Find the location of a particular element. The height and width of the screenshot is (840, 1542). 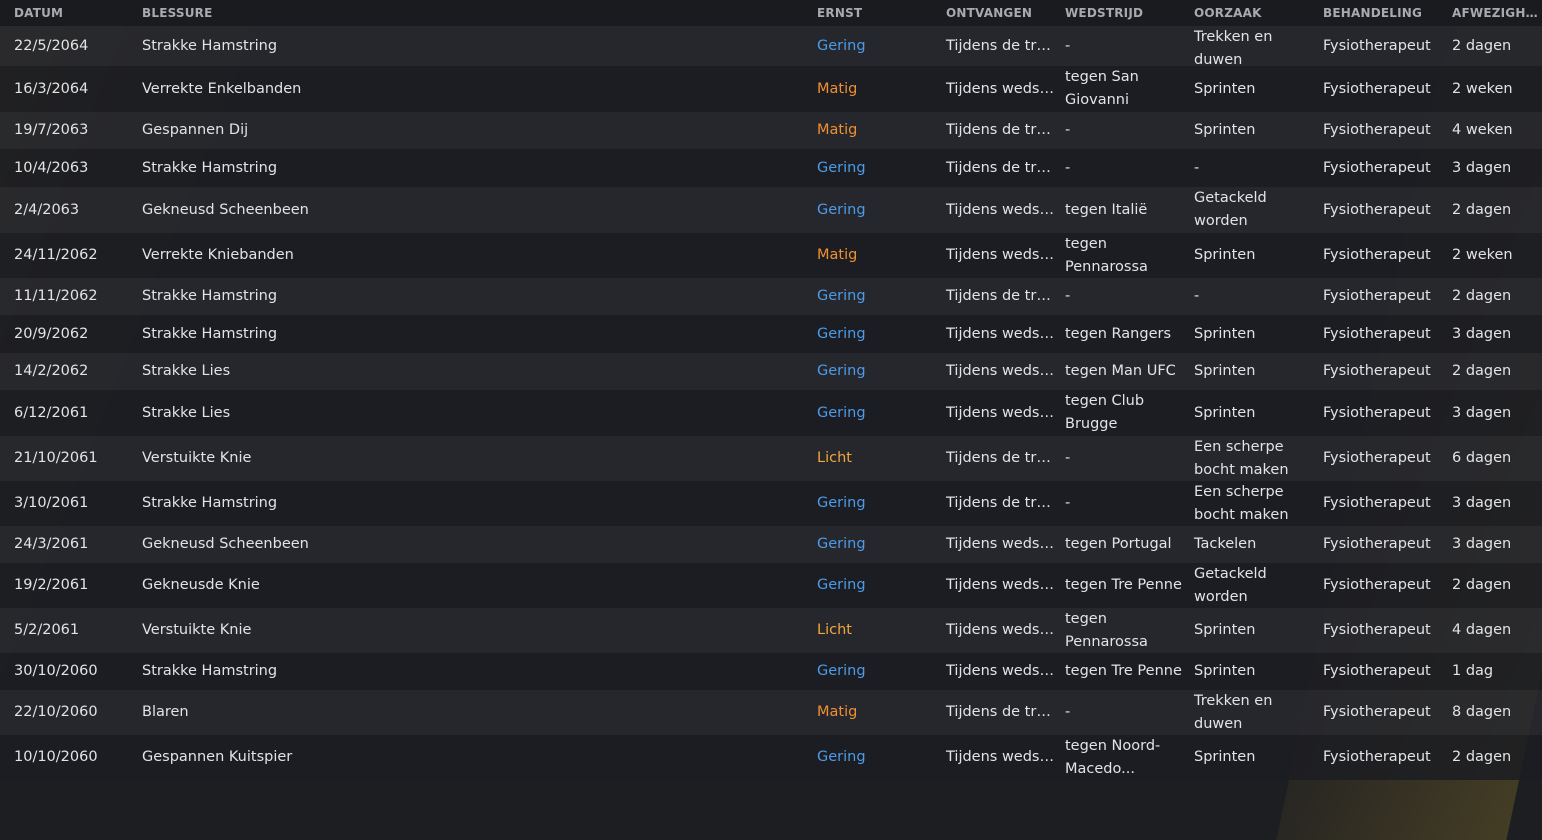

cell-wedstrijd: tegen Pennarossa is located at coordinates (1106, 630).